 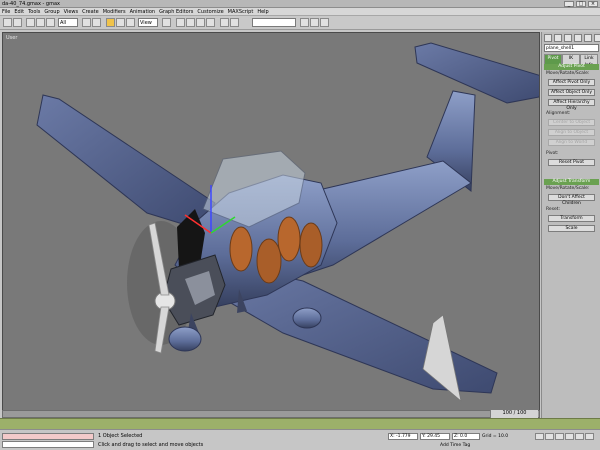 I want to click on frame-counter: 100 / 100, so click(x=514, y=414).